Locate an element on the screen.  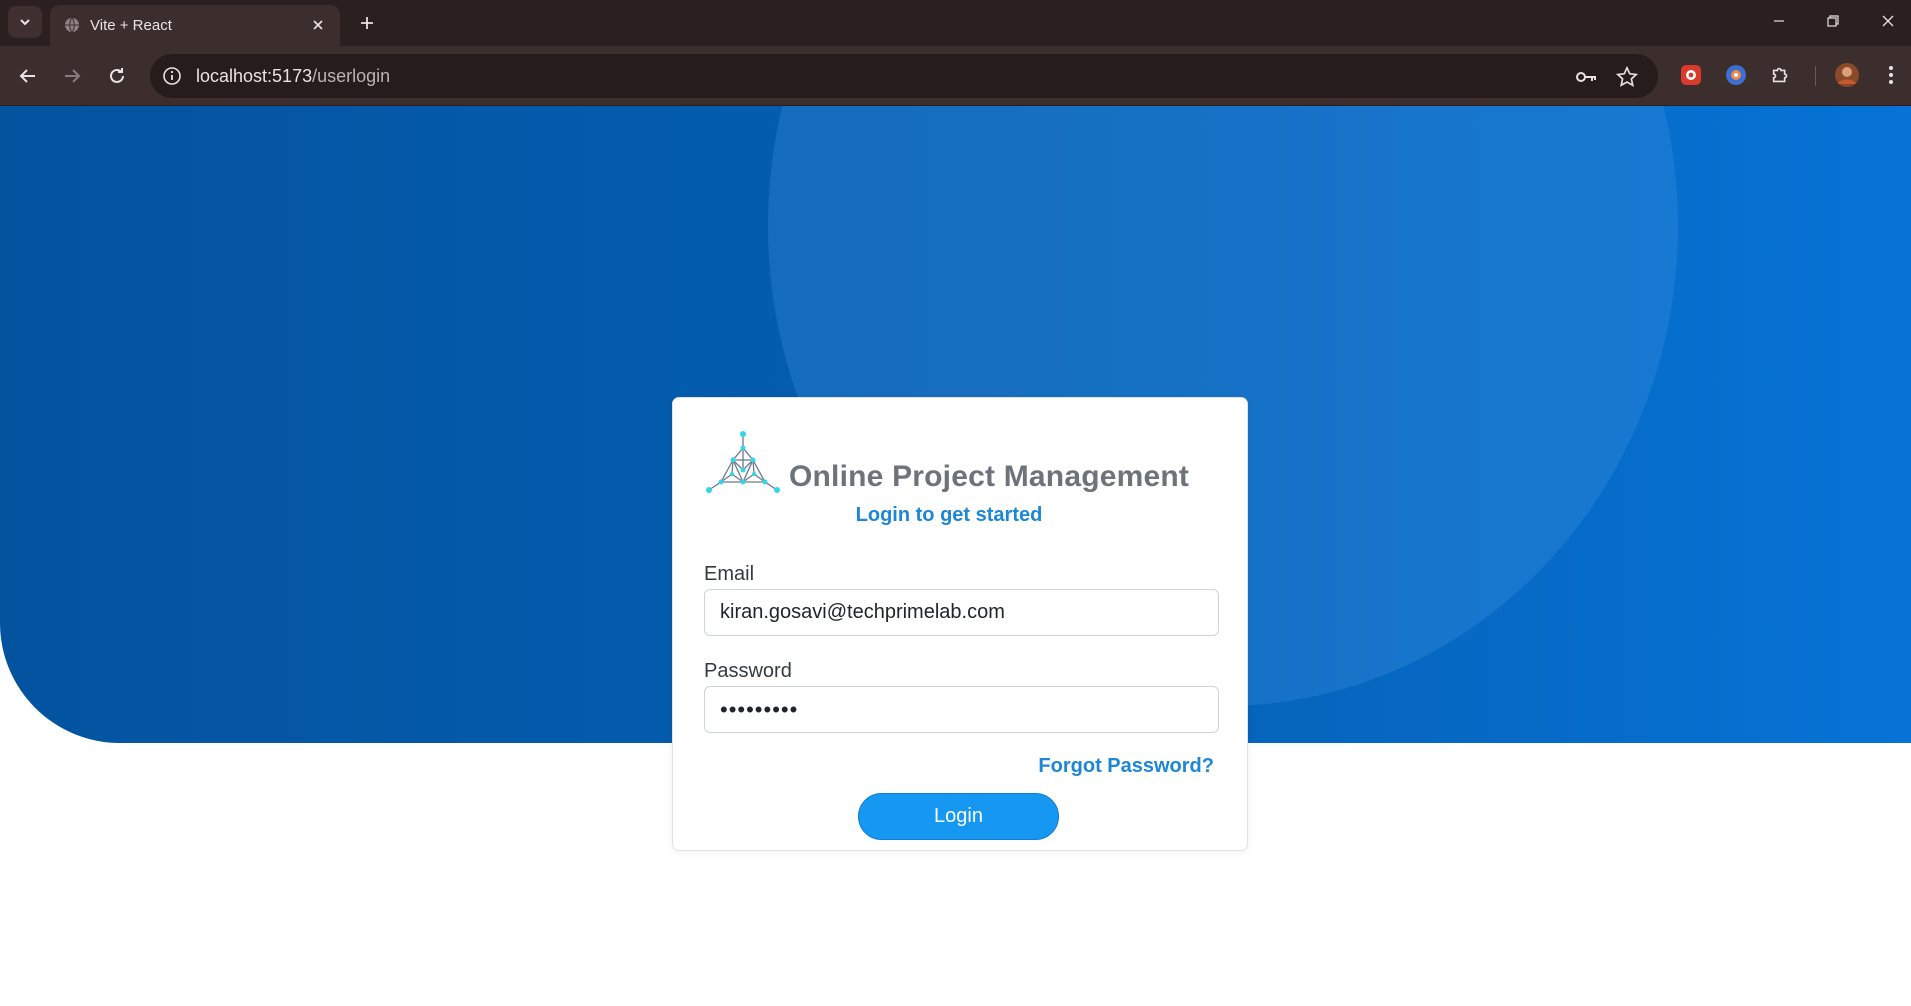
arrow-left-icon is located at coordinates (27, 76).